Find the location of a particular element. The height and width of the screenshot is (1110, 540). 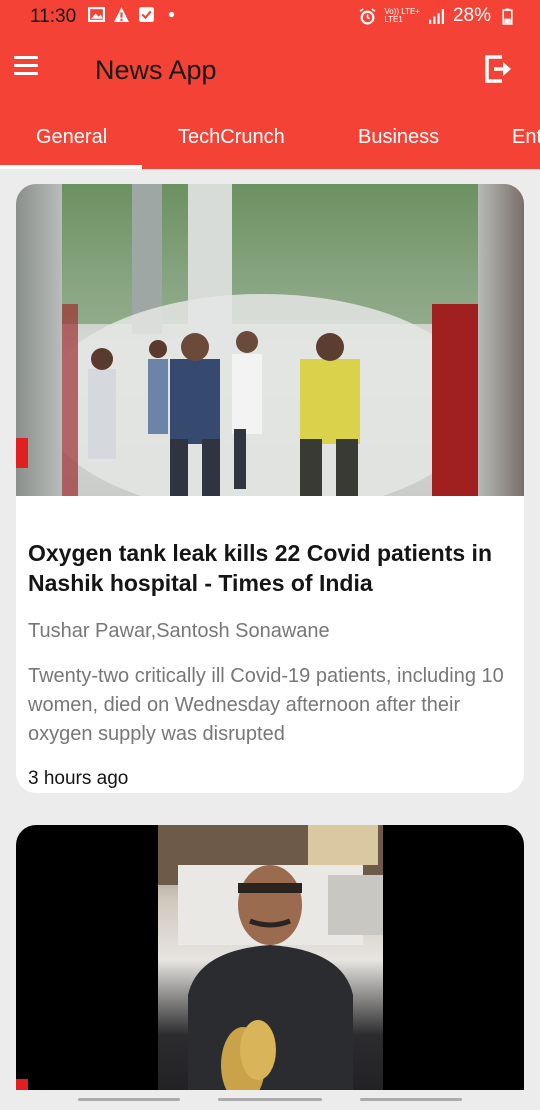

nav-gesture-right is located at coordinates (411, 1099).